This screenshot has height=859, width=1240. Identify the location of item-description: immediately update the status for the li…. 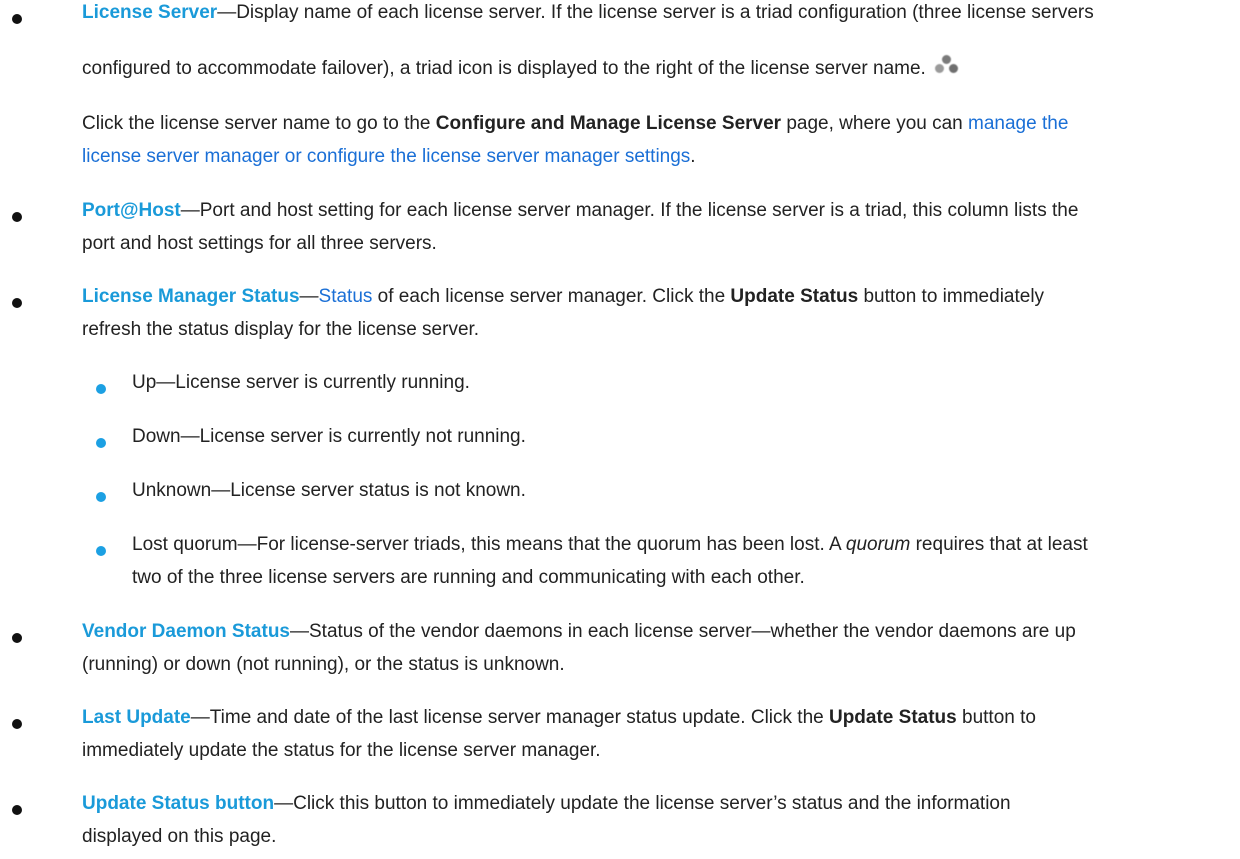
(341, 750).